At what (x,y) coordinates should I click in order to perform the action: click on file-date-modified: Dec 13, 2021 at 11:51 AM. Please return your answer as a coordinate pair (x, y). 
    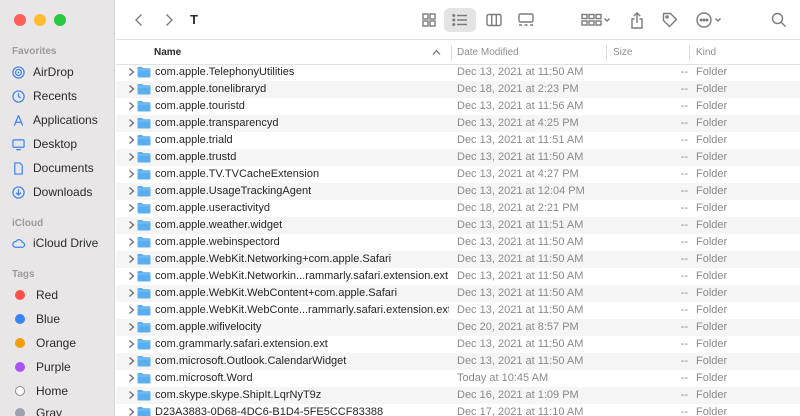
    Looking at the image, I should click on (520, 225).